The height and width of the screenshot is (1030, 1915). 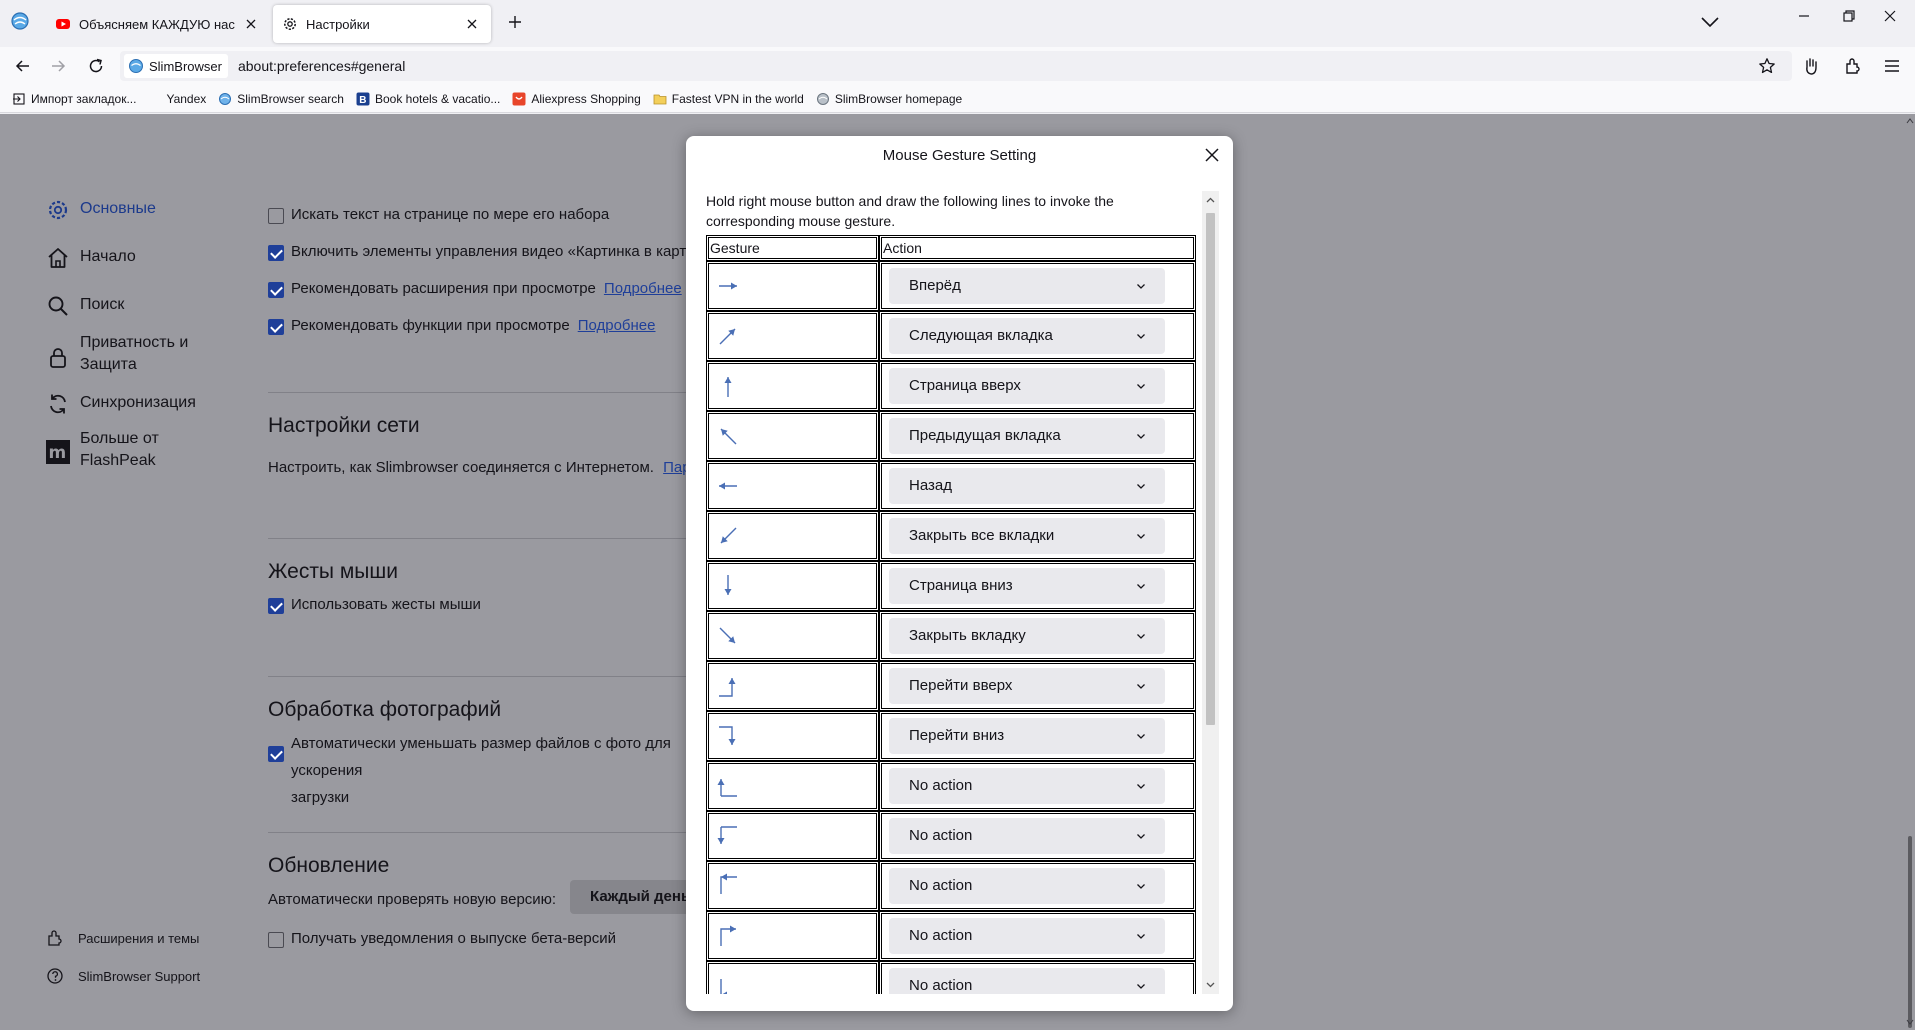 What do you see at coordinates (1767, 66) in the screenshot?
I see `bookmark-star-icon` at bounding box center [1767, 66].